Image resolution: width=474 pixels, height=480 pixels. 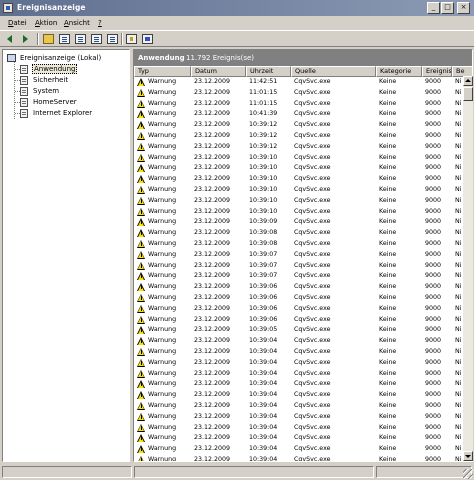 I want to click on tree-root-label: Ereignisanzeige (Lokal), so click(x=61, y=58).